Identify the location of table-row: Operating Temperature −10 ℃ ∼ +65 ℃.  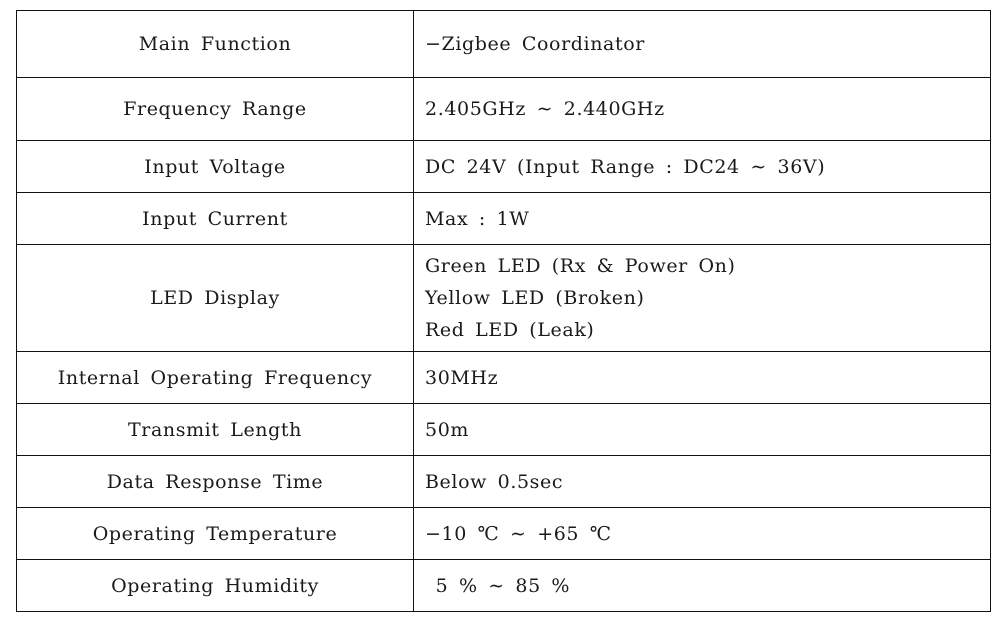
(503, 533).